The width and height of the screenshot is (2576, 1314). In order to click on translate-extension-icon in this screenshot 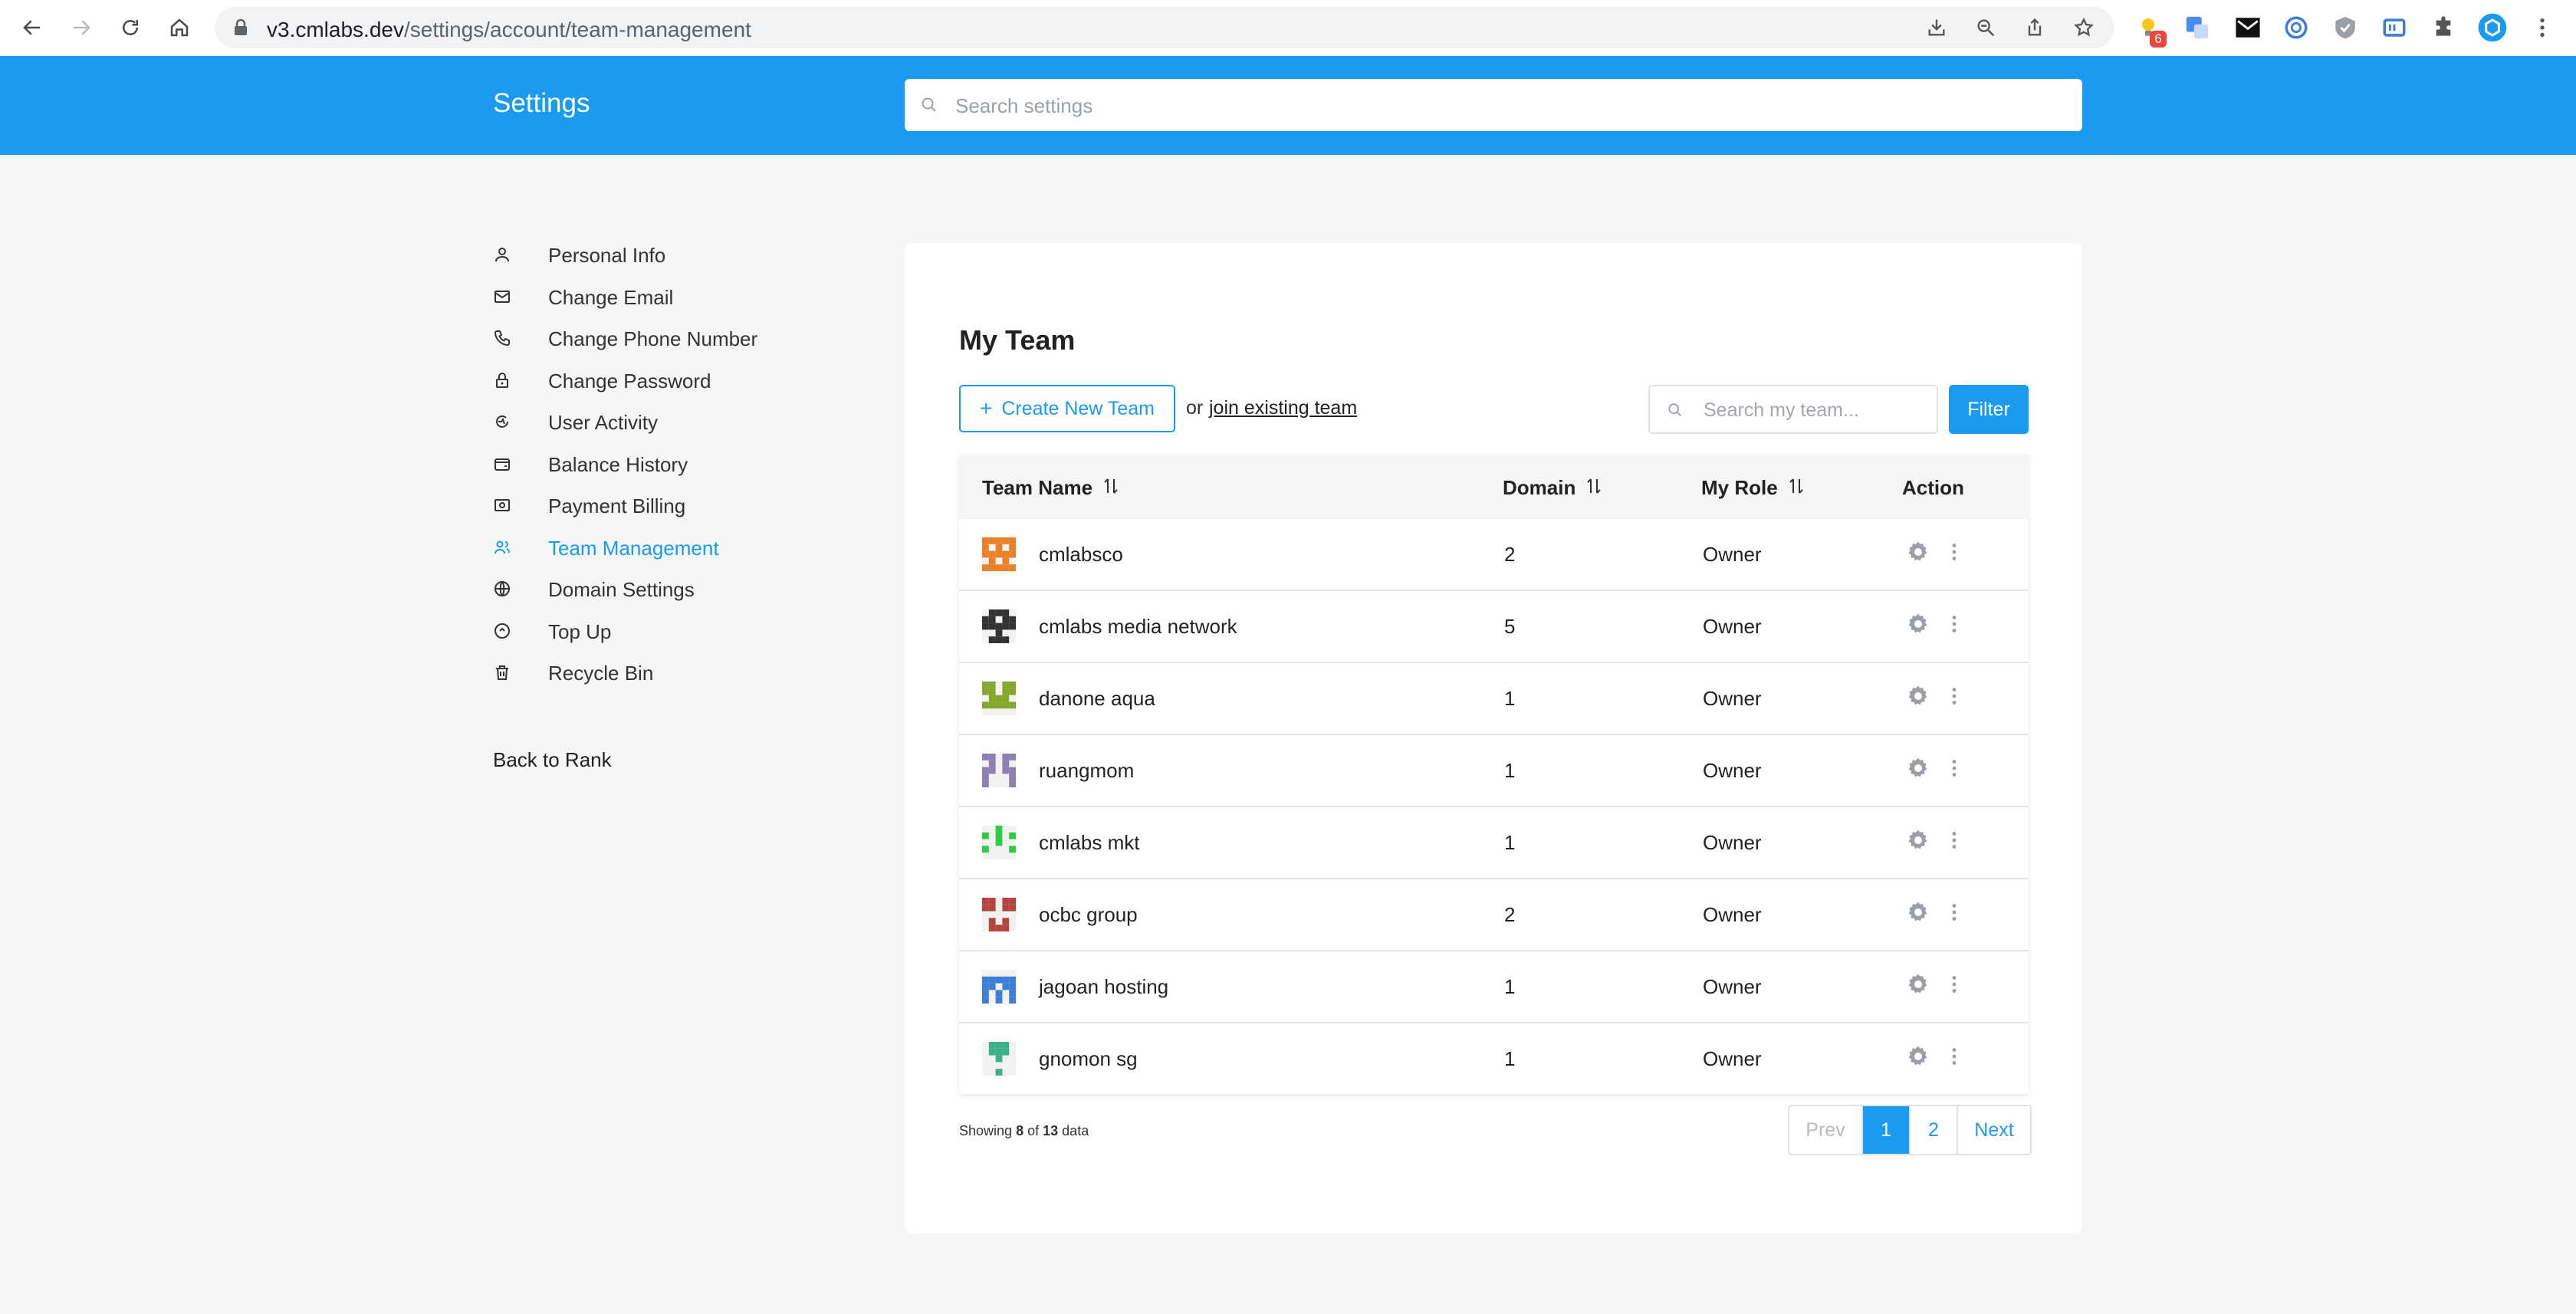, I will do `click(2197, 28)`.